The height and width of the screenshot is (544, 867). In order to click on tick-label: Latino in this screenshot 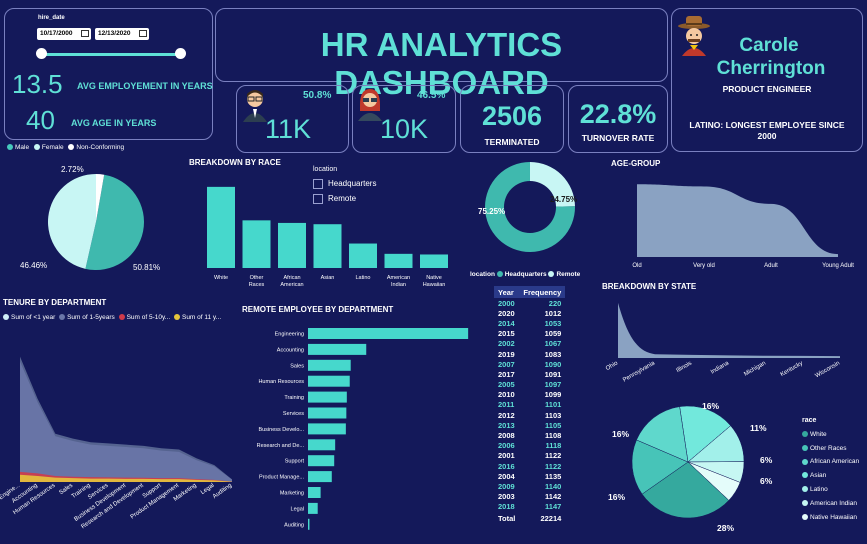, I will do `click(363, 278)`.